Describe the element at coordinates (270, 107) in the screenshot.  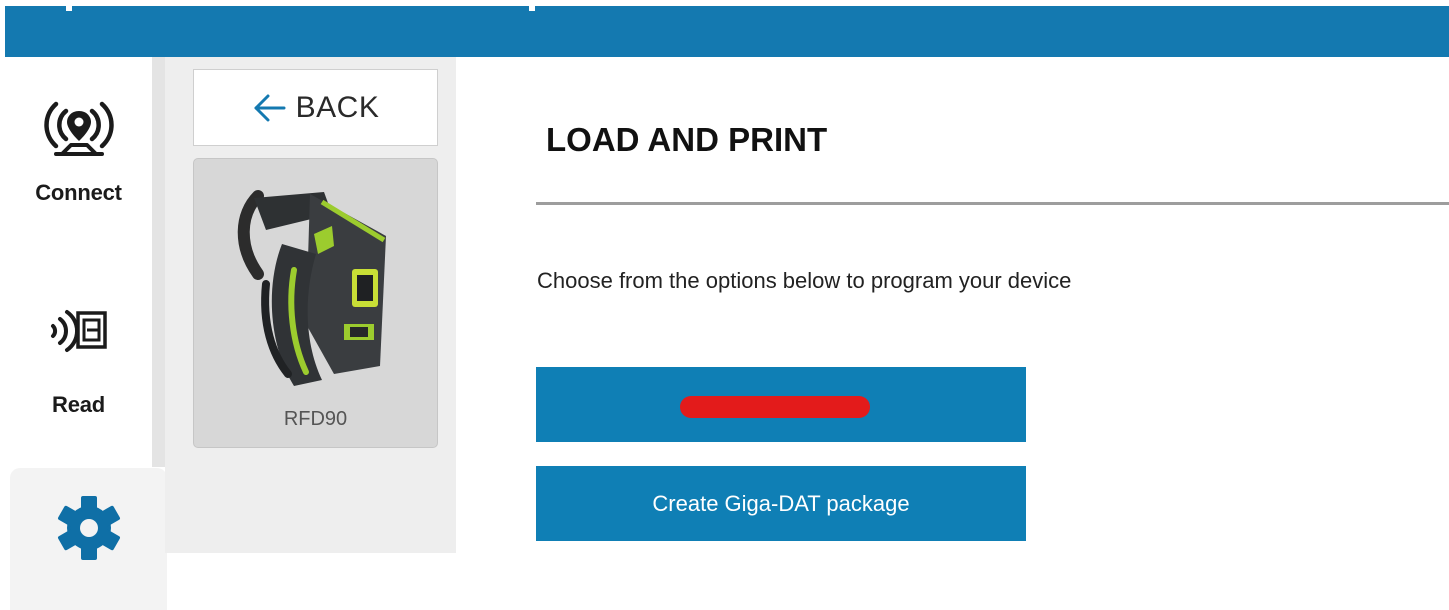
I see `arrow-left-icon` at that location.